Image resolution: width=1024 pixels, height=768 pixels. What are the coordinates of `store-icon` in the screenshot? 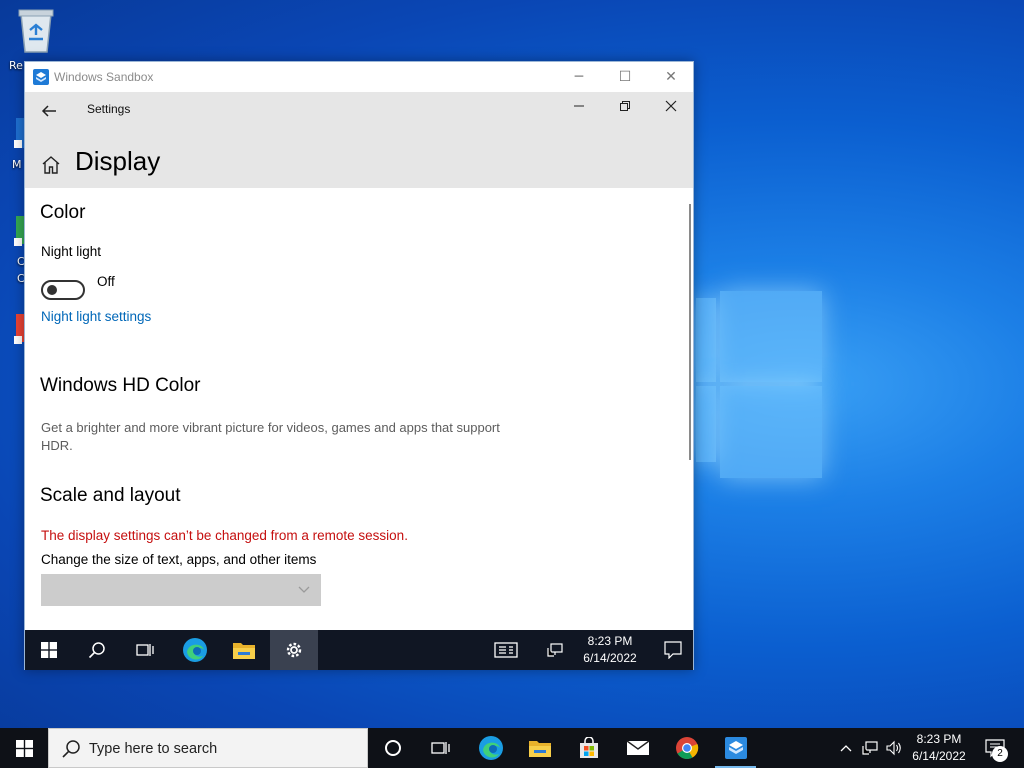 It's located at (588, 747).